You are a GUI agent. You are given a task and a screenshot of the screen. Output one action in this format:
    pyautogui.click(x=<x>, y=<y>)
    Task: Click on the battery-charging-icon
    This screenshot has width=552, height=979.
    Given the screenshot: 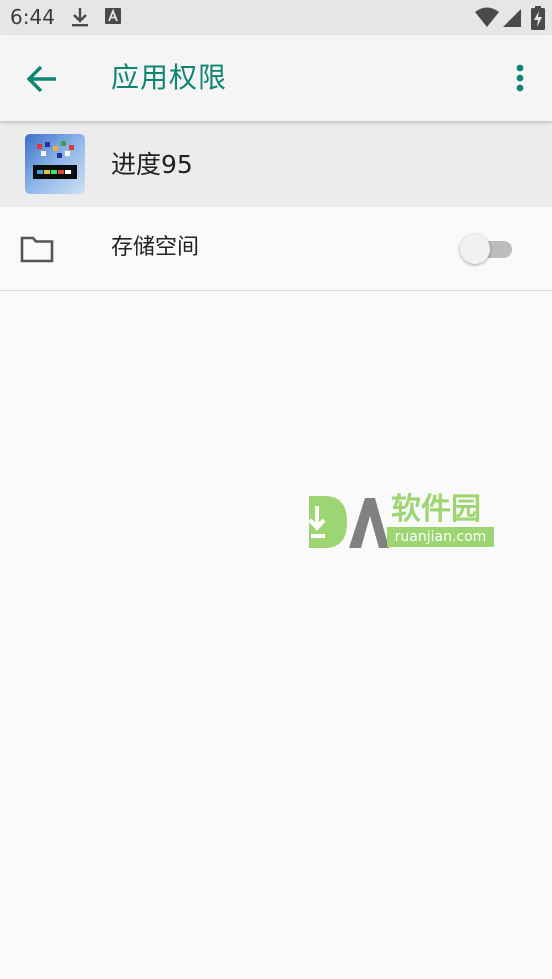 What is the action you would take?
    pyautogui.click(x=538, y=18)
    